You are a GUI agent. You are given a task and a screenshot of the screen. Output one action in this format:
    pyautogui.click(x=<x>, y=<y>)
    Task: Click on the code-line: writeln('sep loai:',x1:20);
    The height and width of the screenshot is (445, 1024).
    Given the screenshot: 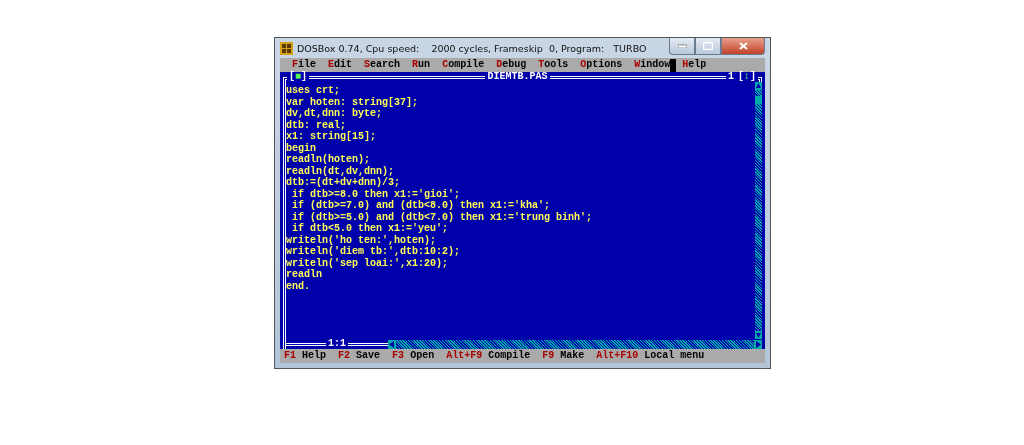 What is the action you would take?
    pyautogui.click(x=368, y=263)
    